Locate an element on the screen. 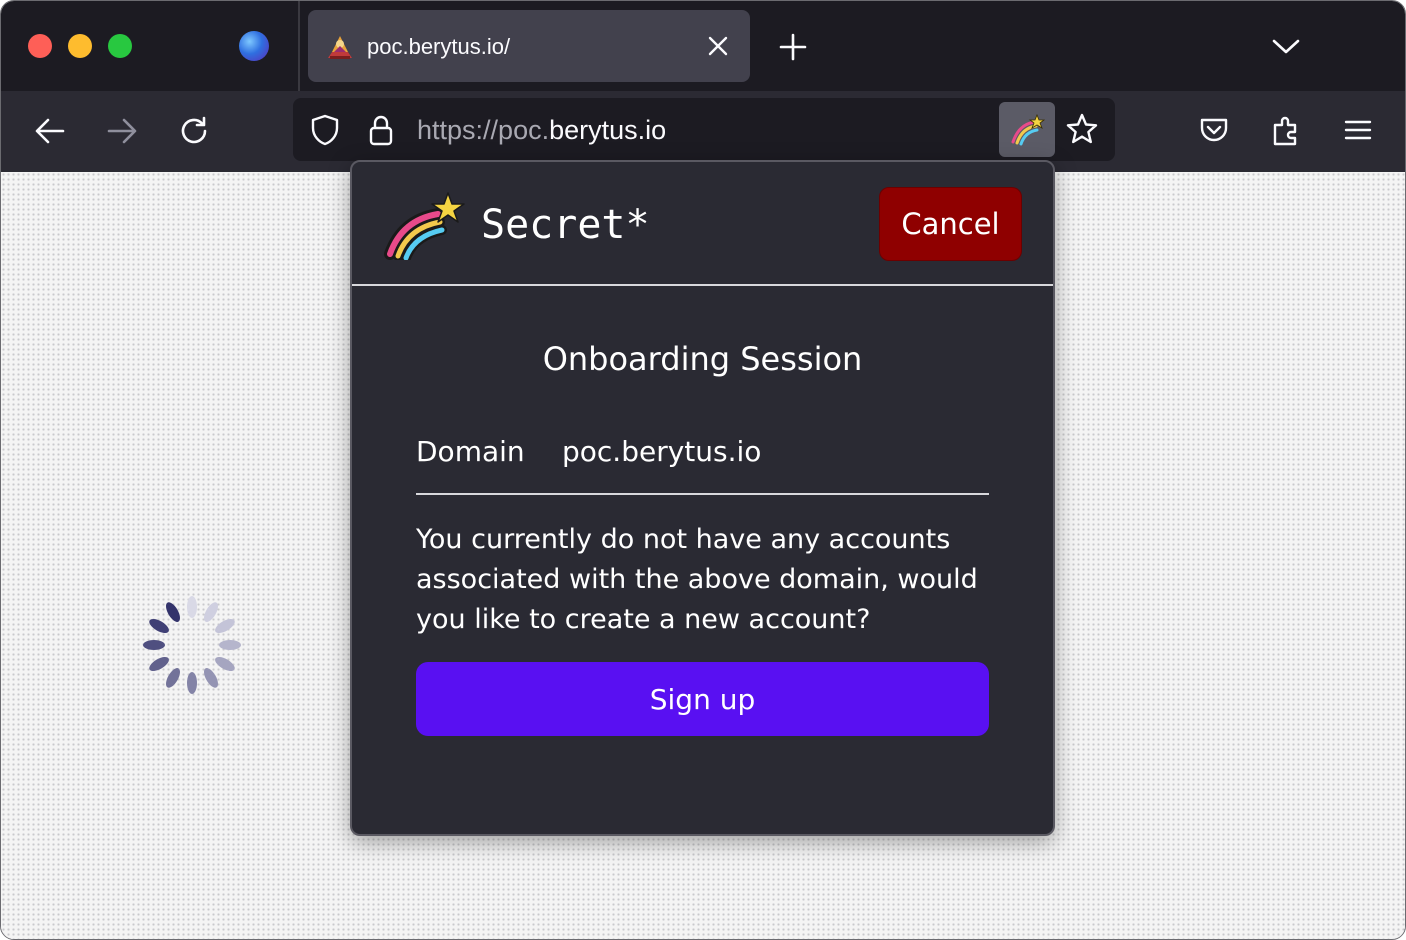 The image size is (1406, 940). tab-strip: poc.berytus.io/ is located at coordinates (703, 46).